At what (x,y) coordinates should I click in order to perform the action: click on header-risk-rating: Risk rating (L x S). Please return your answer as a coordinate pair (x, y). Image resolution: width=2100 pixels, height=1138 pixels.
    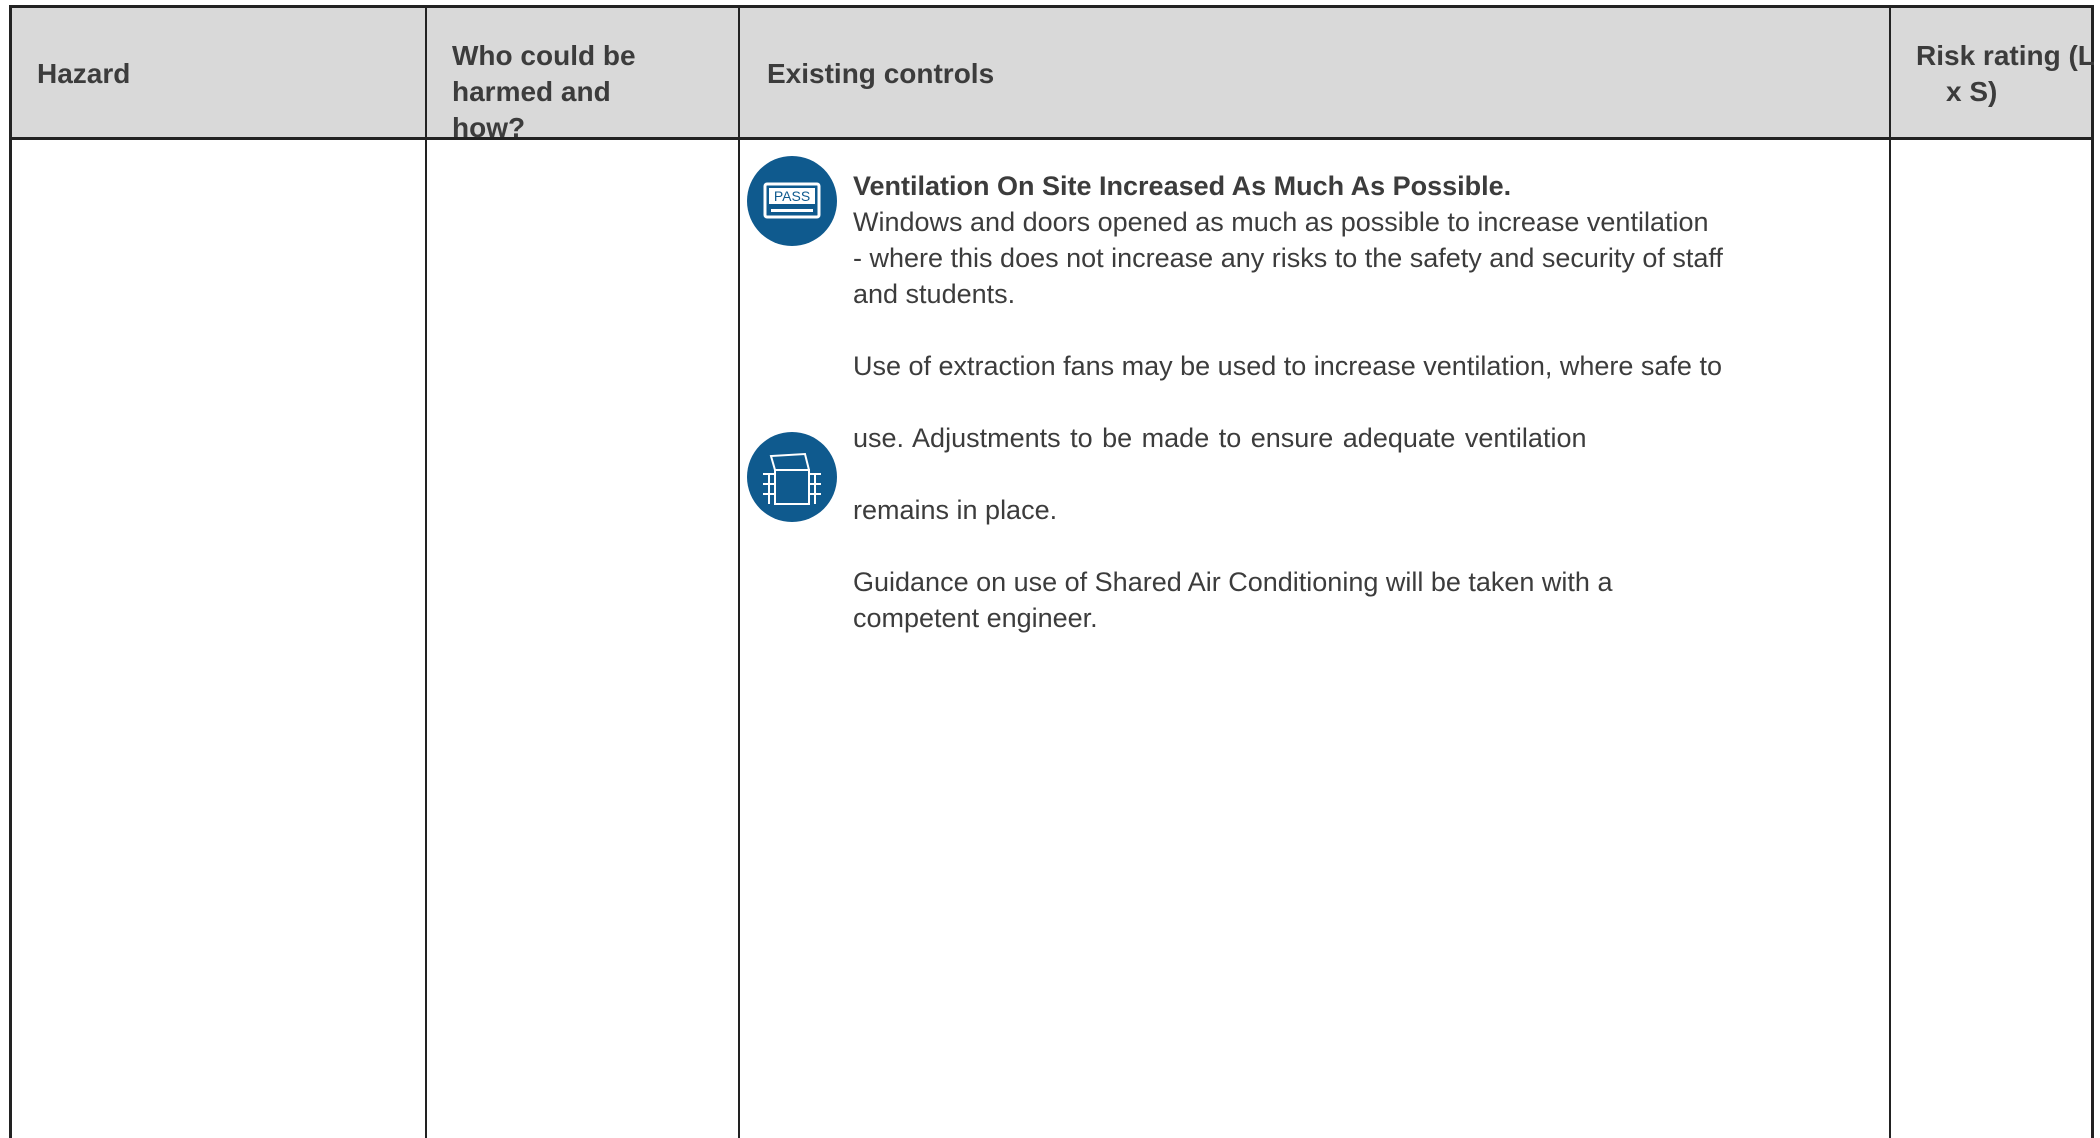
    Looking at the image, I should click on (2005, 73).